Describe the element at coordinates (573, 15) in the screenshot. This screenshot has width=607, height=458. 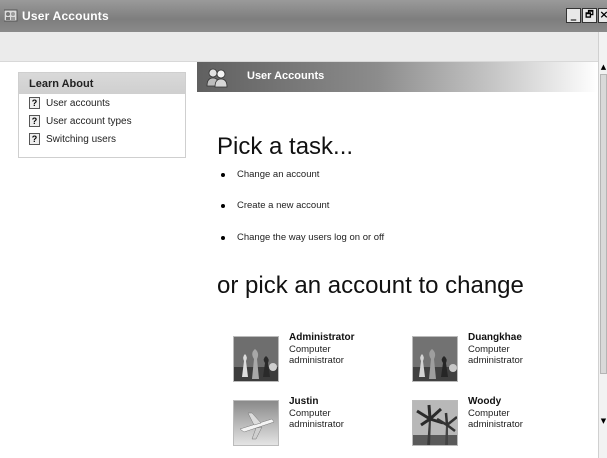
I see `minimize-button: _` at that location.